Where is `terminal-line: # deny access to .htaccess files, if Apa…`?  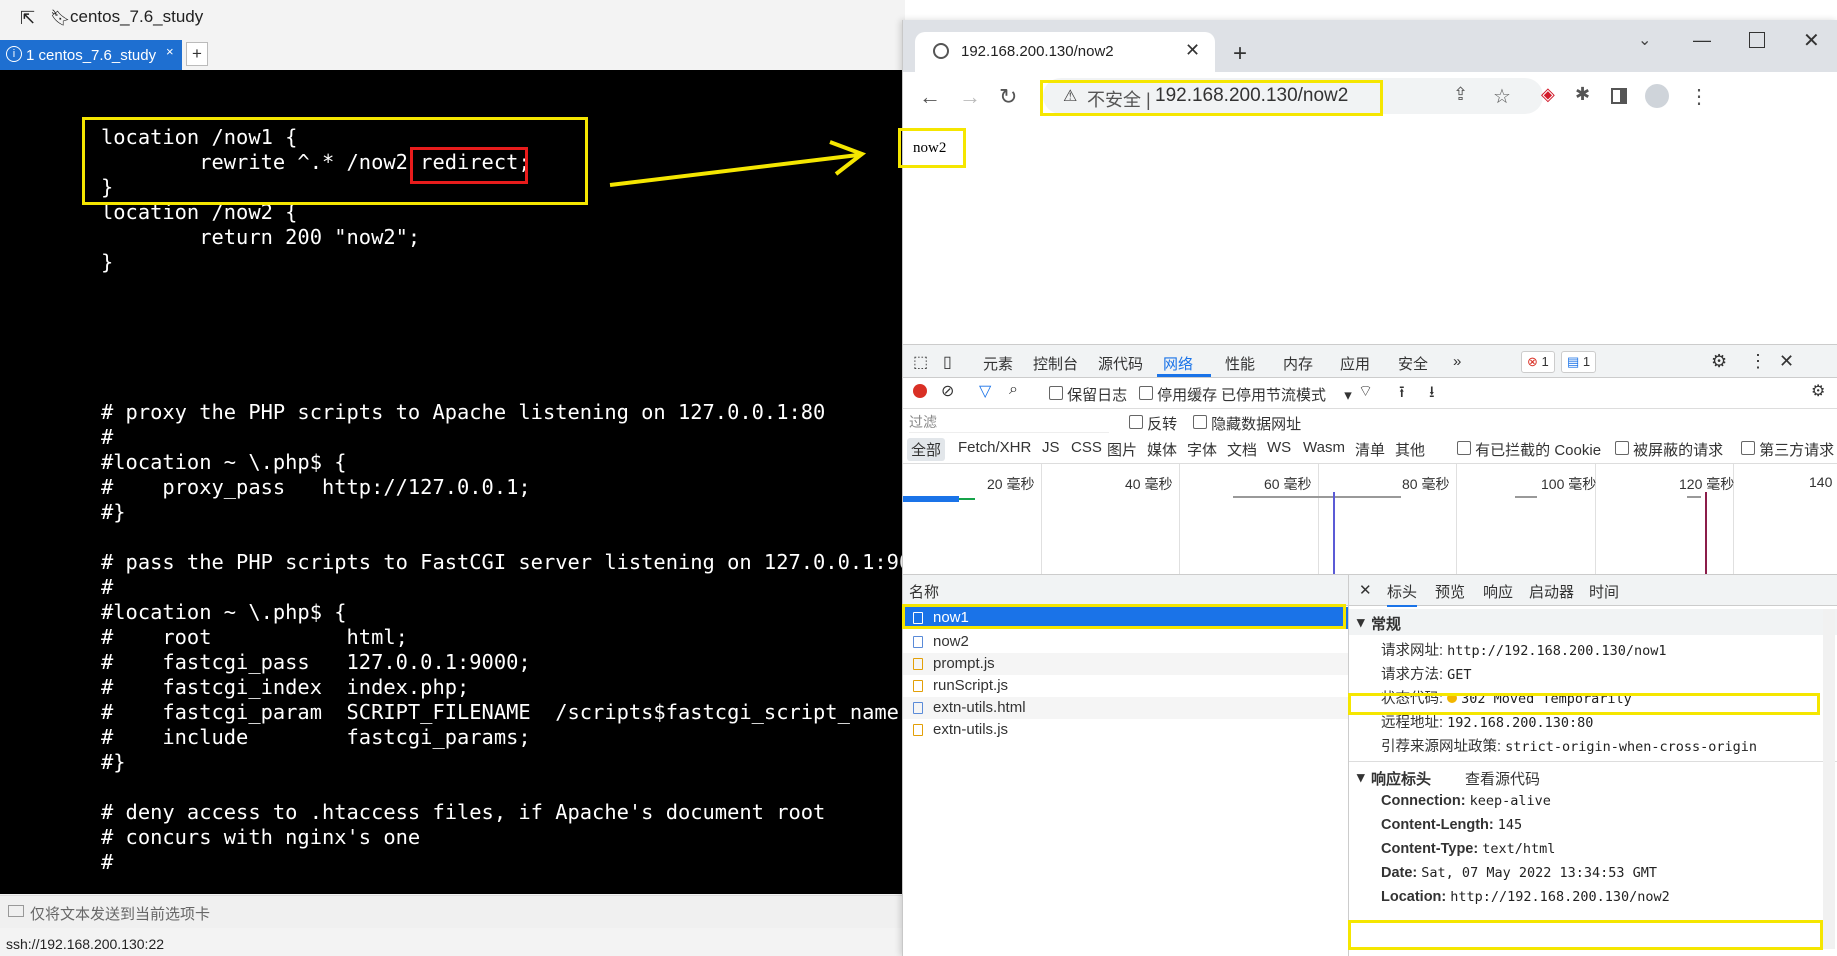 terminal-line: # deny access to .htaccess files, if Apa… is located at coordinates (463, 812).